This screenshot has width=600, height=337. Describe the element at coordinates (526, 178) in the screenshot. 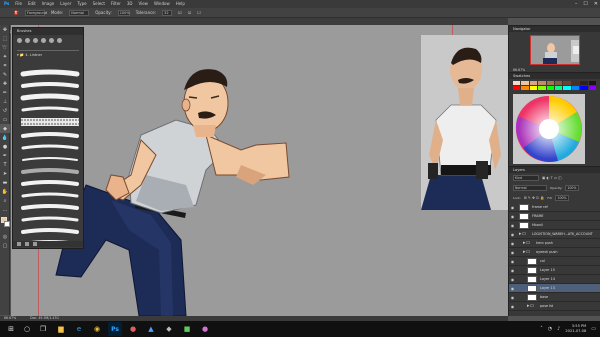

I see `layer-kind-filter: Kind` at that location.